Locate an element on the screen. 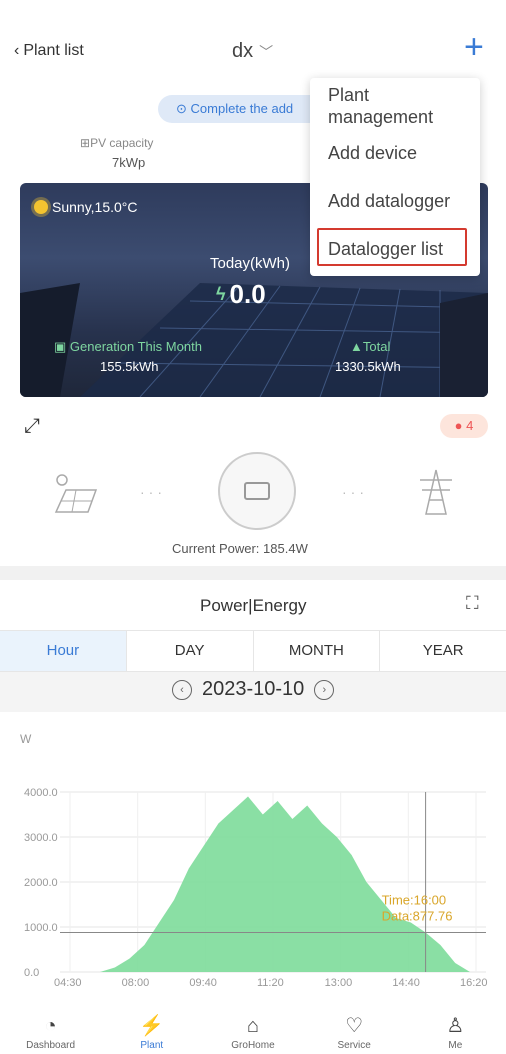  user-icon: ♙ is located at coordinates (455, 1026).